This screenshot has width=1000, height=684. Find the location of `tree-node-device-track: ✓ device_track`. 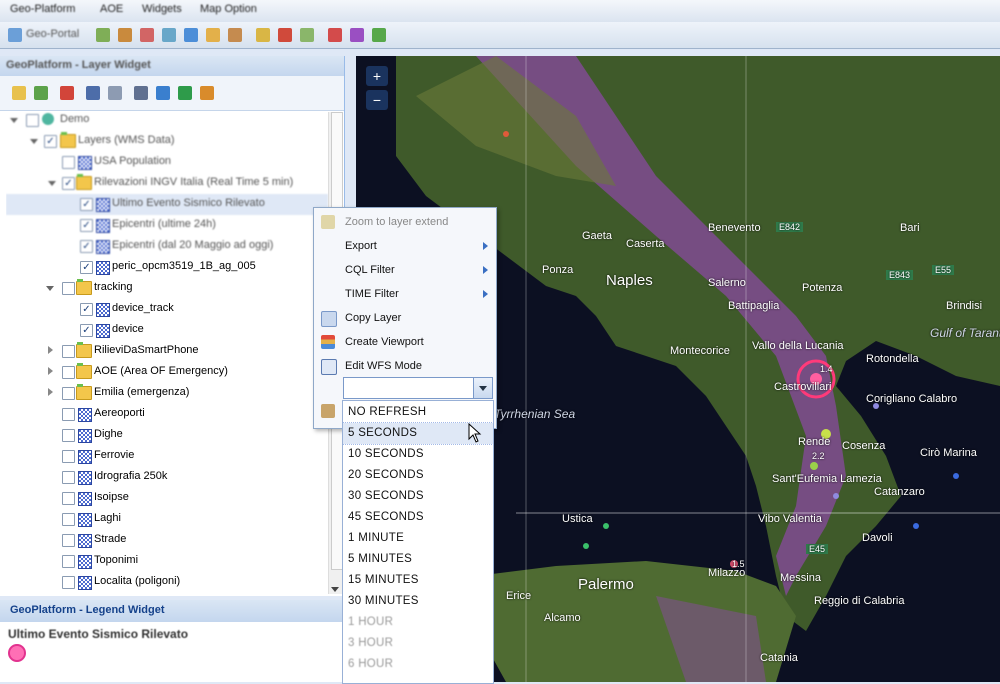

tree-node-device-track: ✓ device_track is located at coordinates (167, 309).